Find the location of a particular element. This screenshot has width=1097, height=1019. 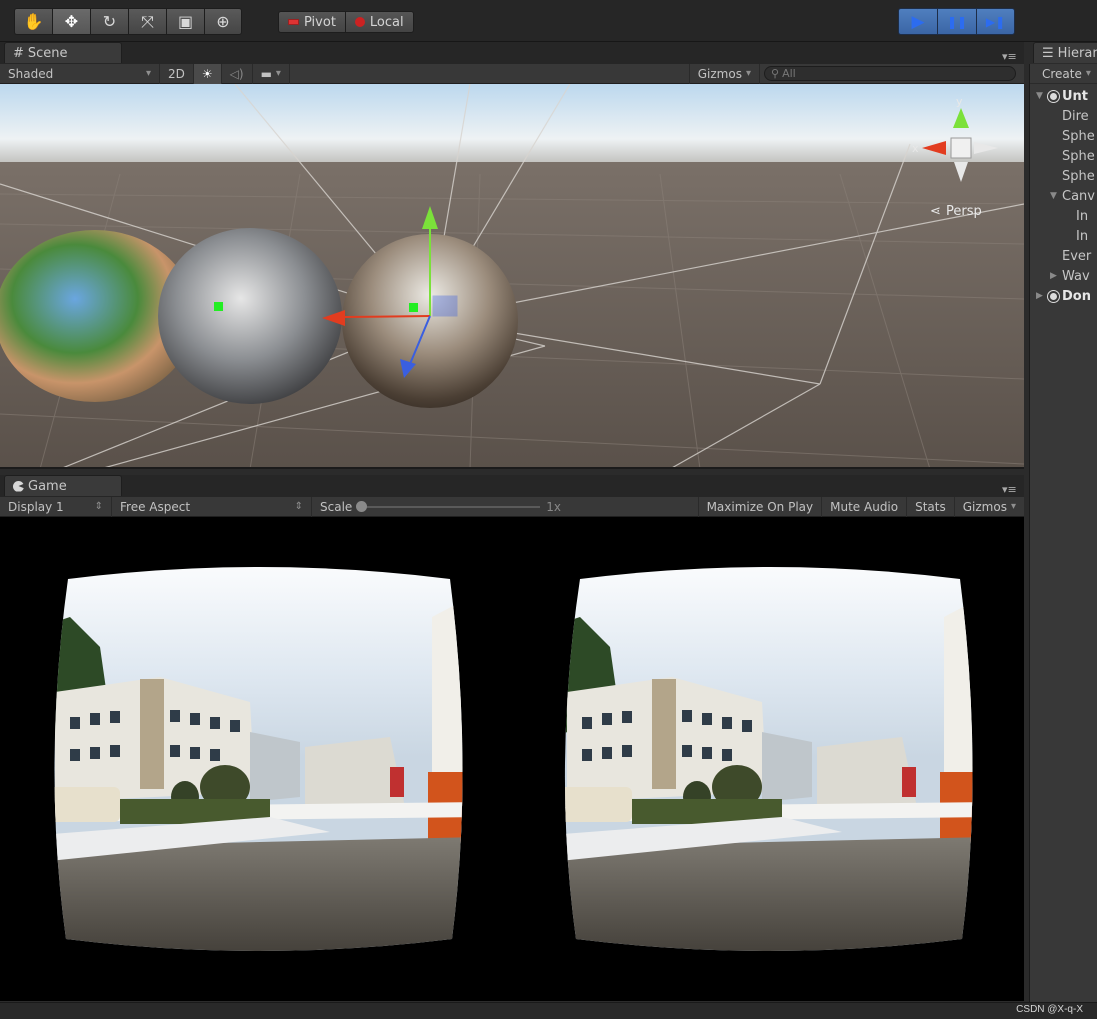

transform-icon: ⊕ is located at coordinates (223, 21).